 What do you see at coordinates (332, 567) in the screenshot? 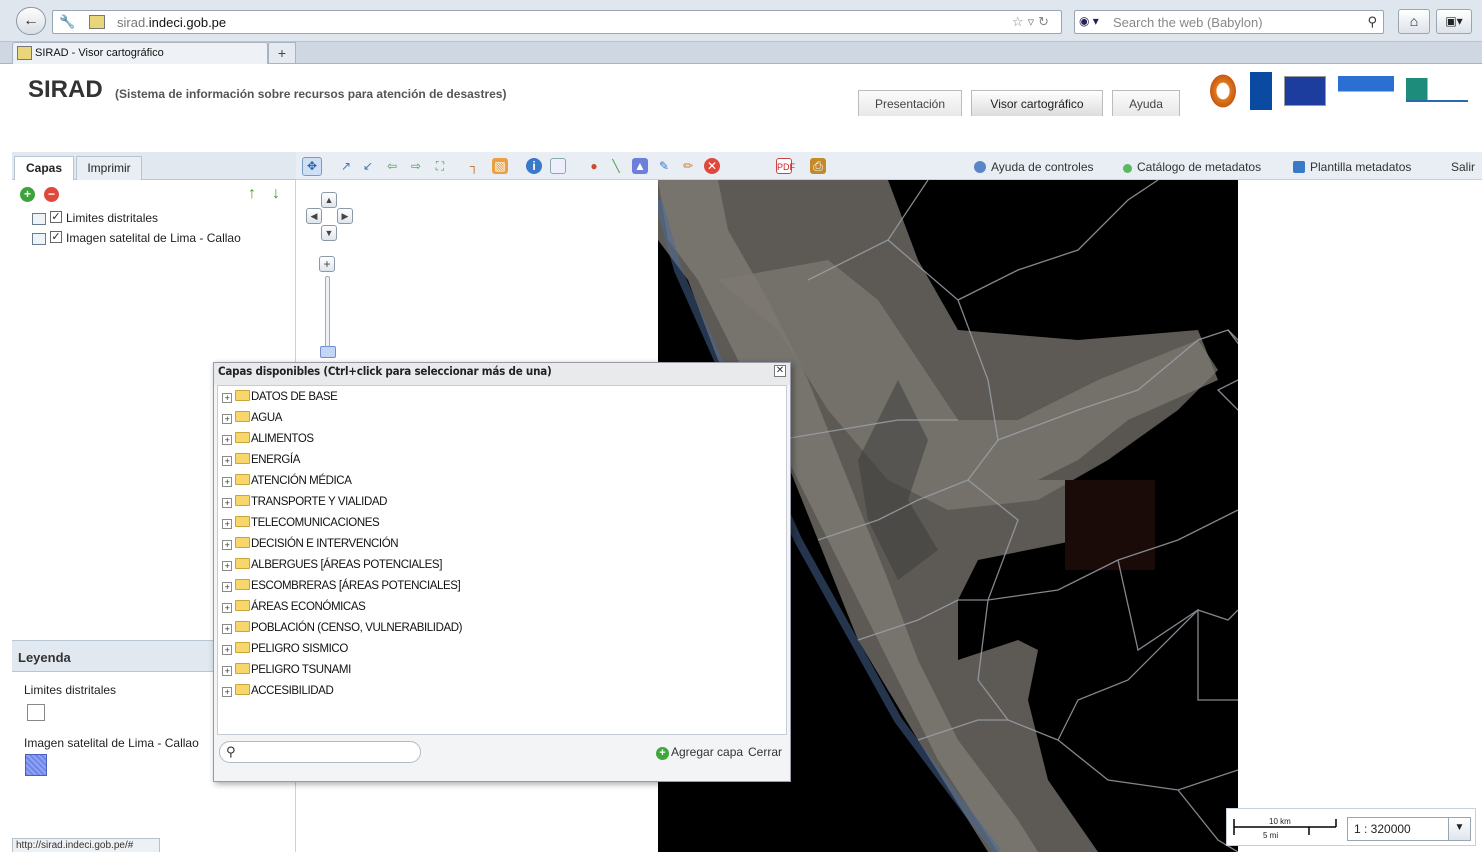
I see `tree-category: + ALBERGUES [ÁREAS POTENCIALES]` at bounding box center [332, 567].